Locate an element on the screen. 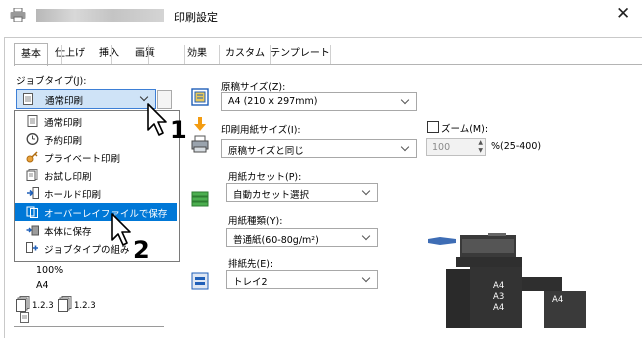 This screenshot has width=642, height=338. printer-illustration is located at coordinates (506, 278).